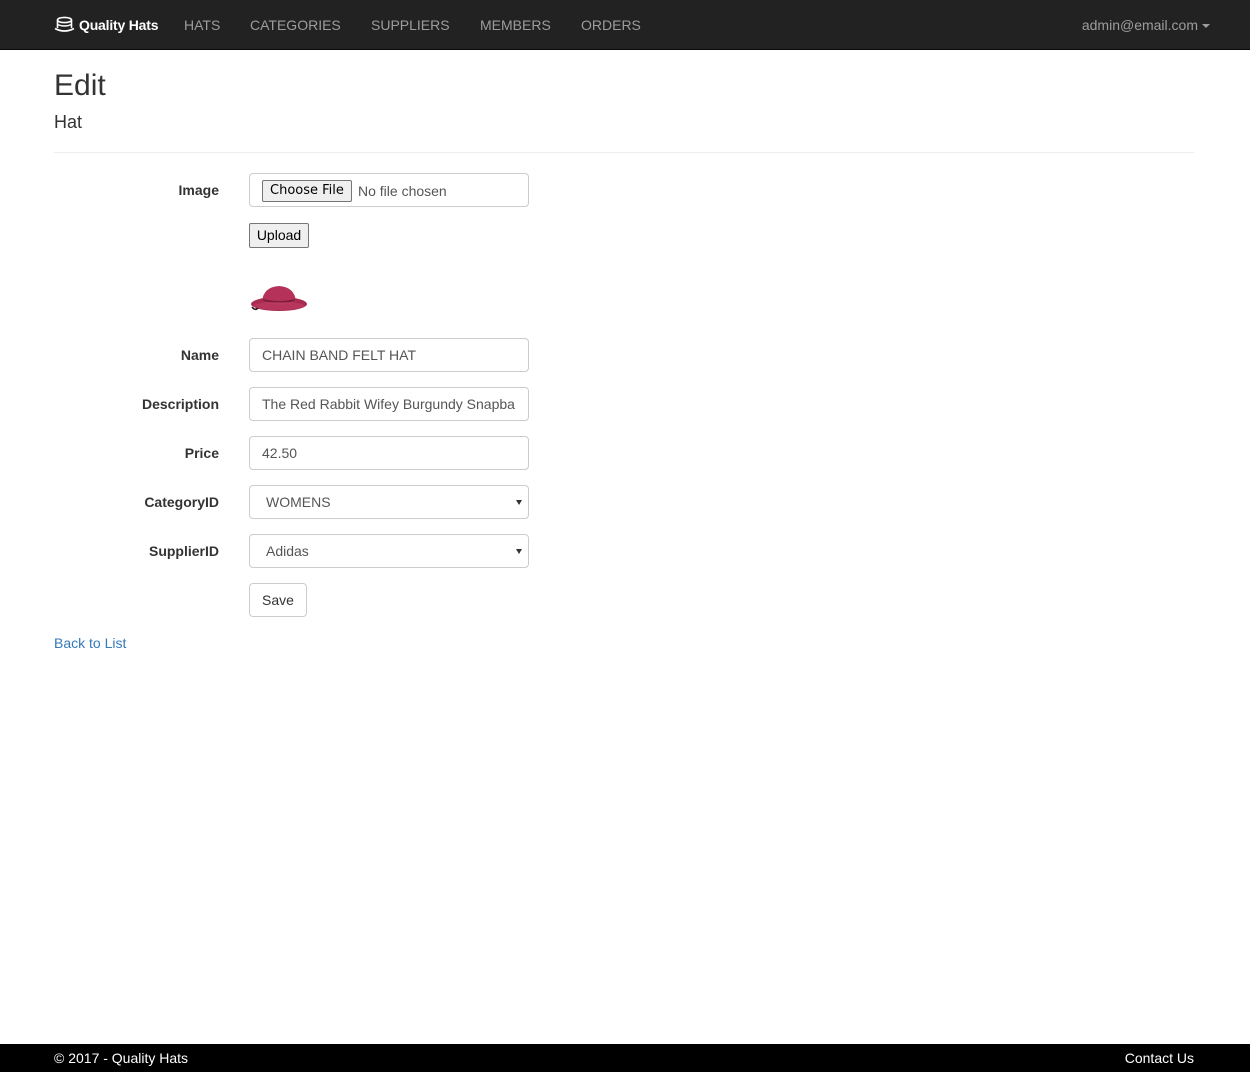  What do you see at coordinates (201, 453) in the screenshot?
I see `price-label: Price` at bounding box center [201, 453].